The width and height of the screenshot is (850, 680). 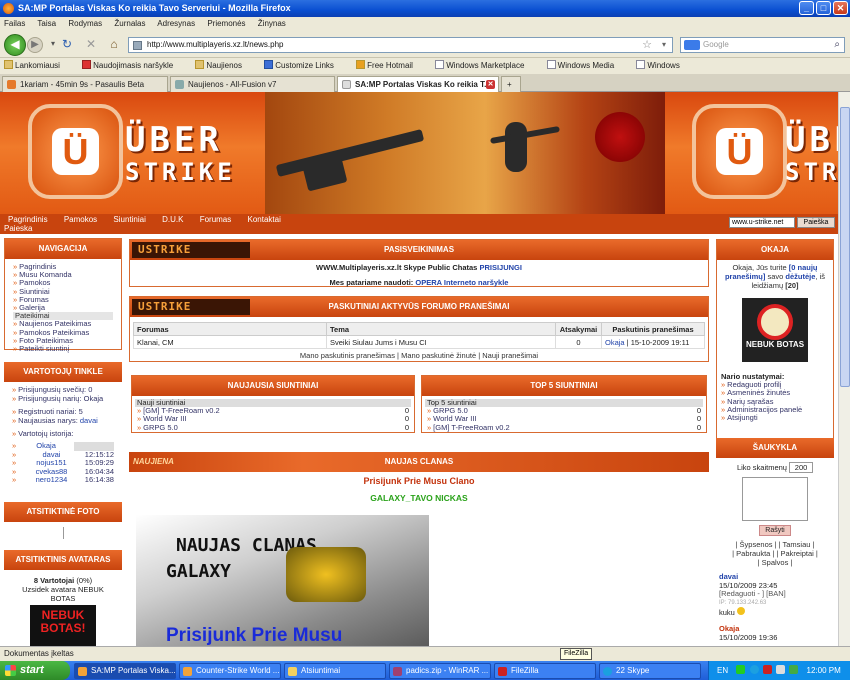 I want to click on minimize-button: _, so click(x=806, y=8).